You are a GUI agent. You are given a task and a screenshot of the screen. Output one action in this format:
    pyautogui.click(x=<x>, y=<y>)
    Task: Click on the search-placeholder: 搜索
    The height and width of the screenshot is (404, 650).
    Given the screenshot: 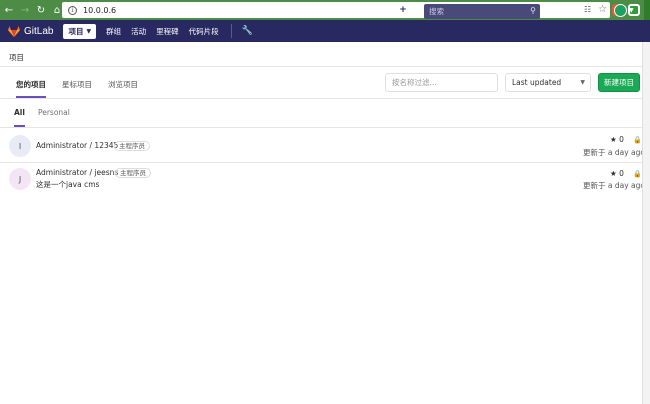 What is the action you would take?
    pyautogui.click(x=436, y=11)
    